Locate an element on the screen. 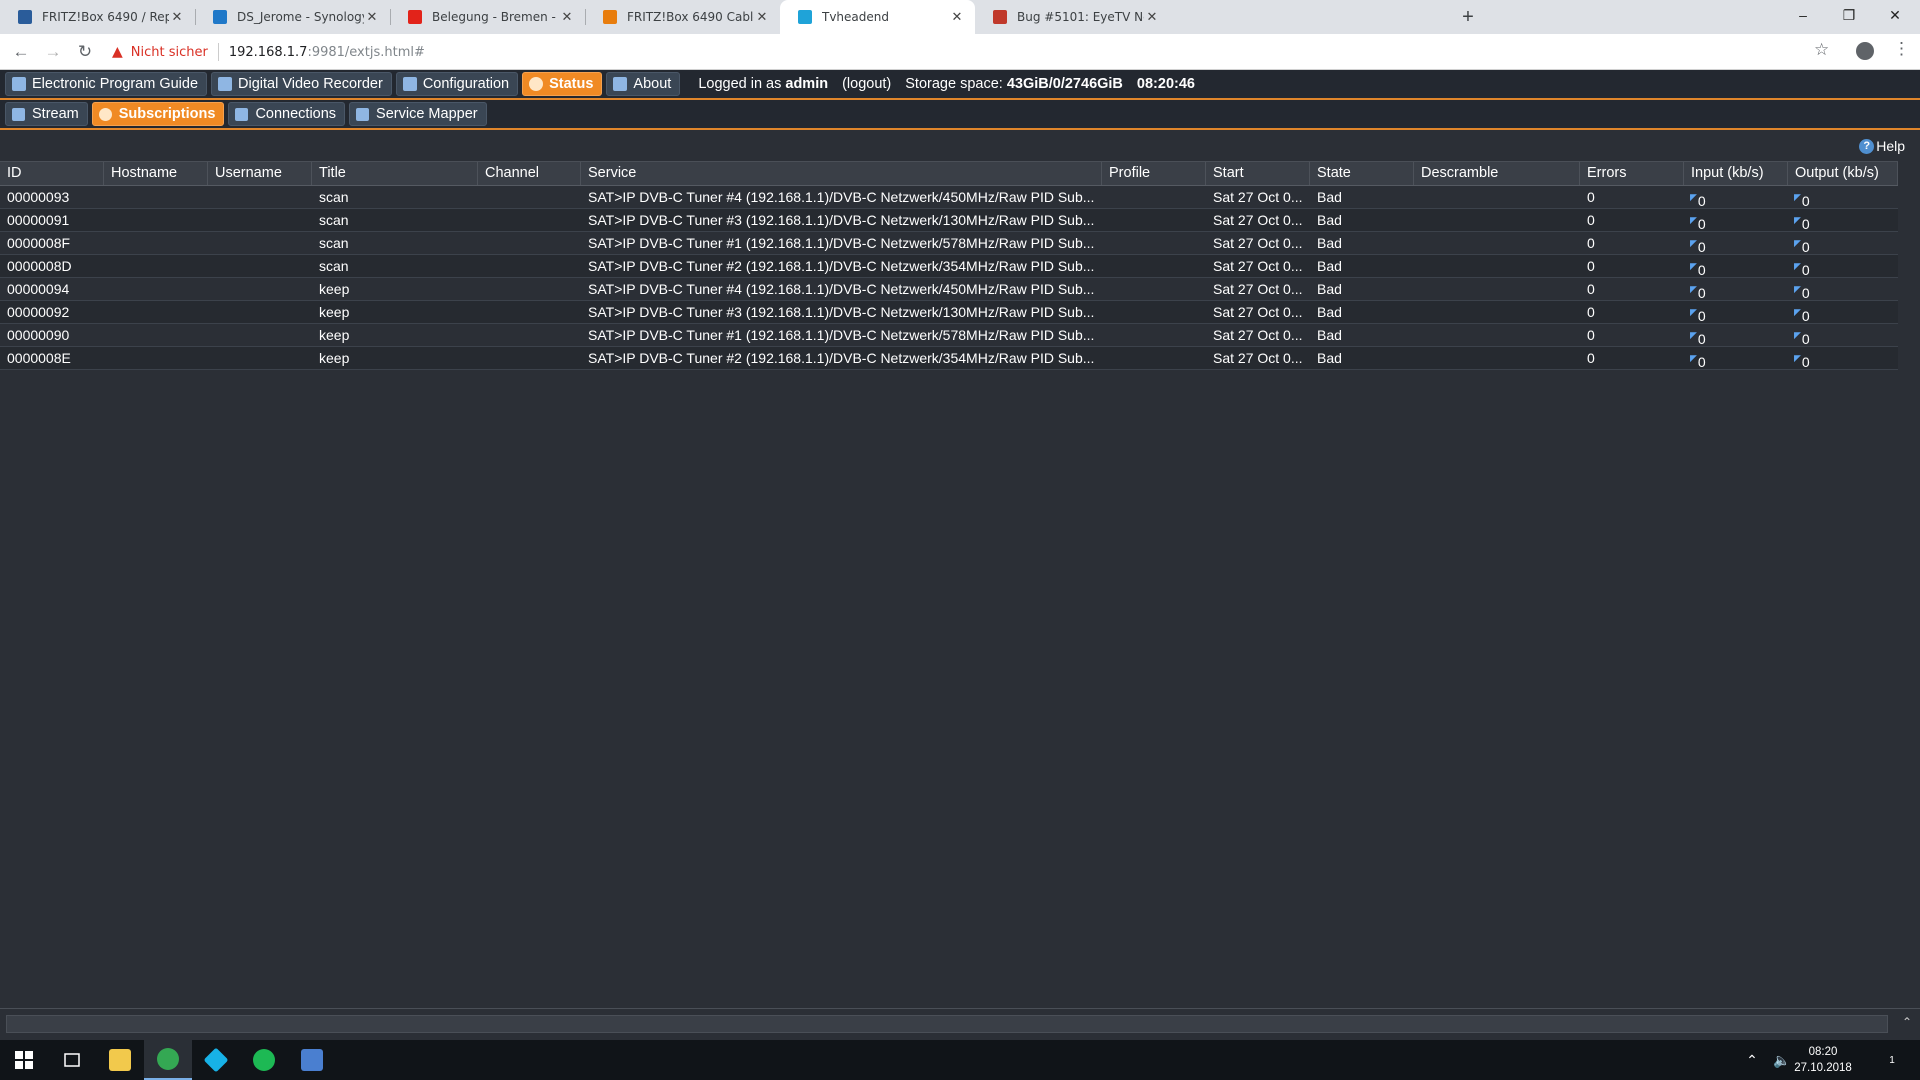 This screenshot has width=1920, height=1080. bookmark-star-icon: ☆ is located at coordinates (1821, 50).